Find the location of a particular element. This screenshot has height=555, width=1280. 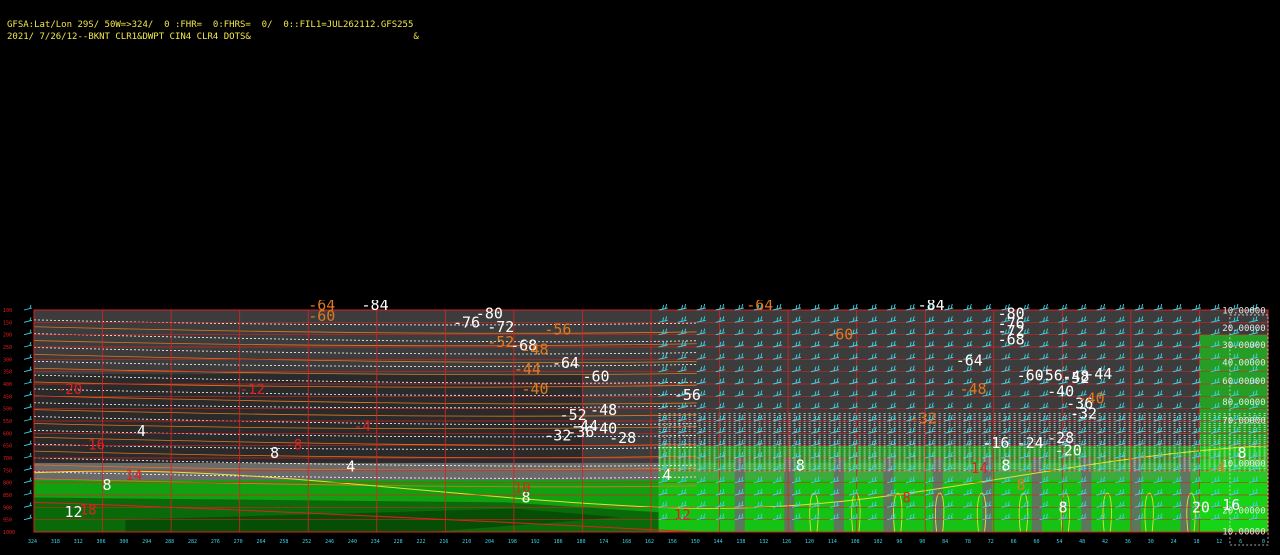

longitude-tick-label: 36 is located at coordinates (1128, 542).